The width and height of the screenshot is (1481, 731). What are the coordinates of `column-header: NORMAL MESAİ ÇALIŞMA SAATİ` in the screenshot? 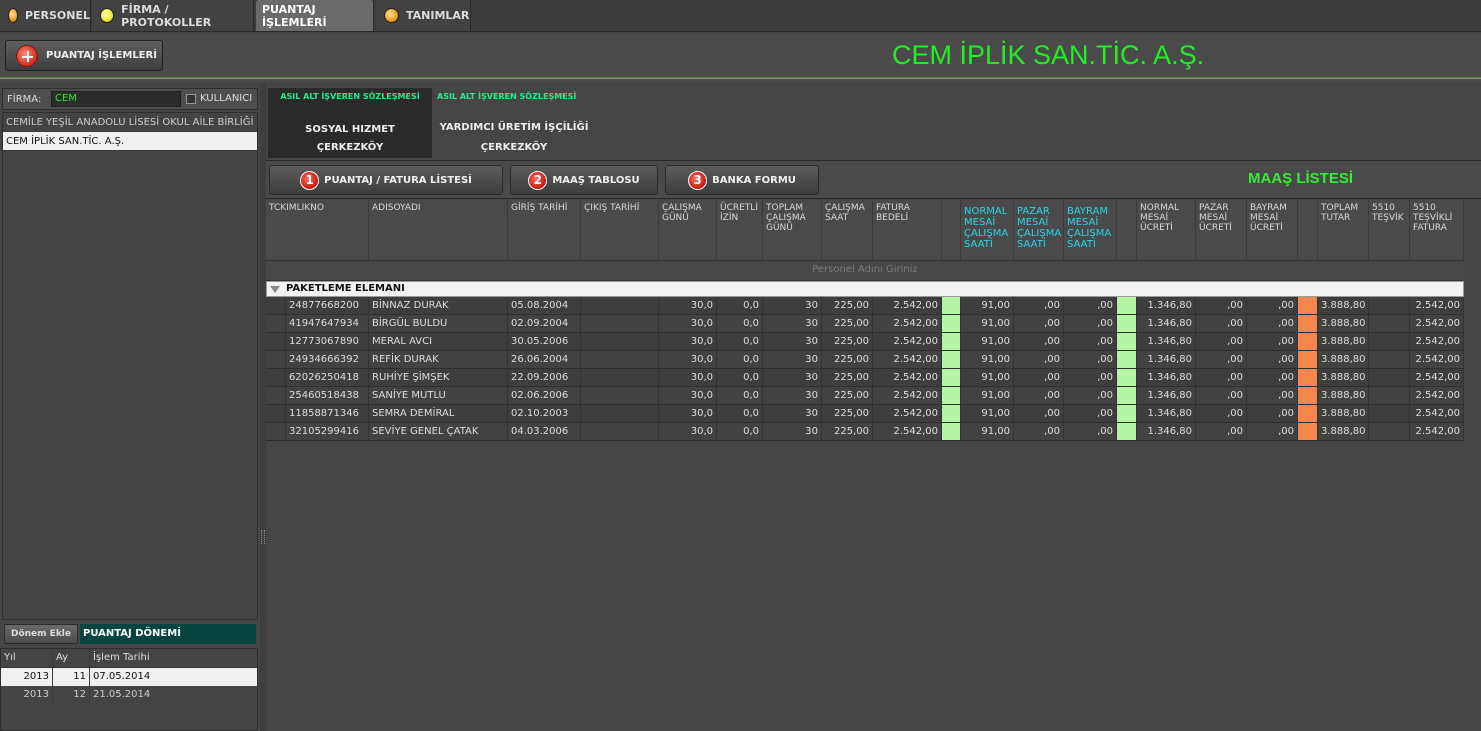 It's located at (987, 230).